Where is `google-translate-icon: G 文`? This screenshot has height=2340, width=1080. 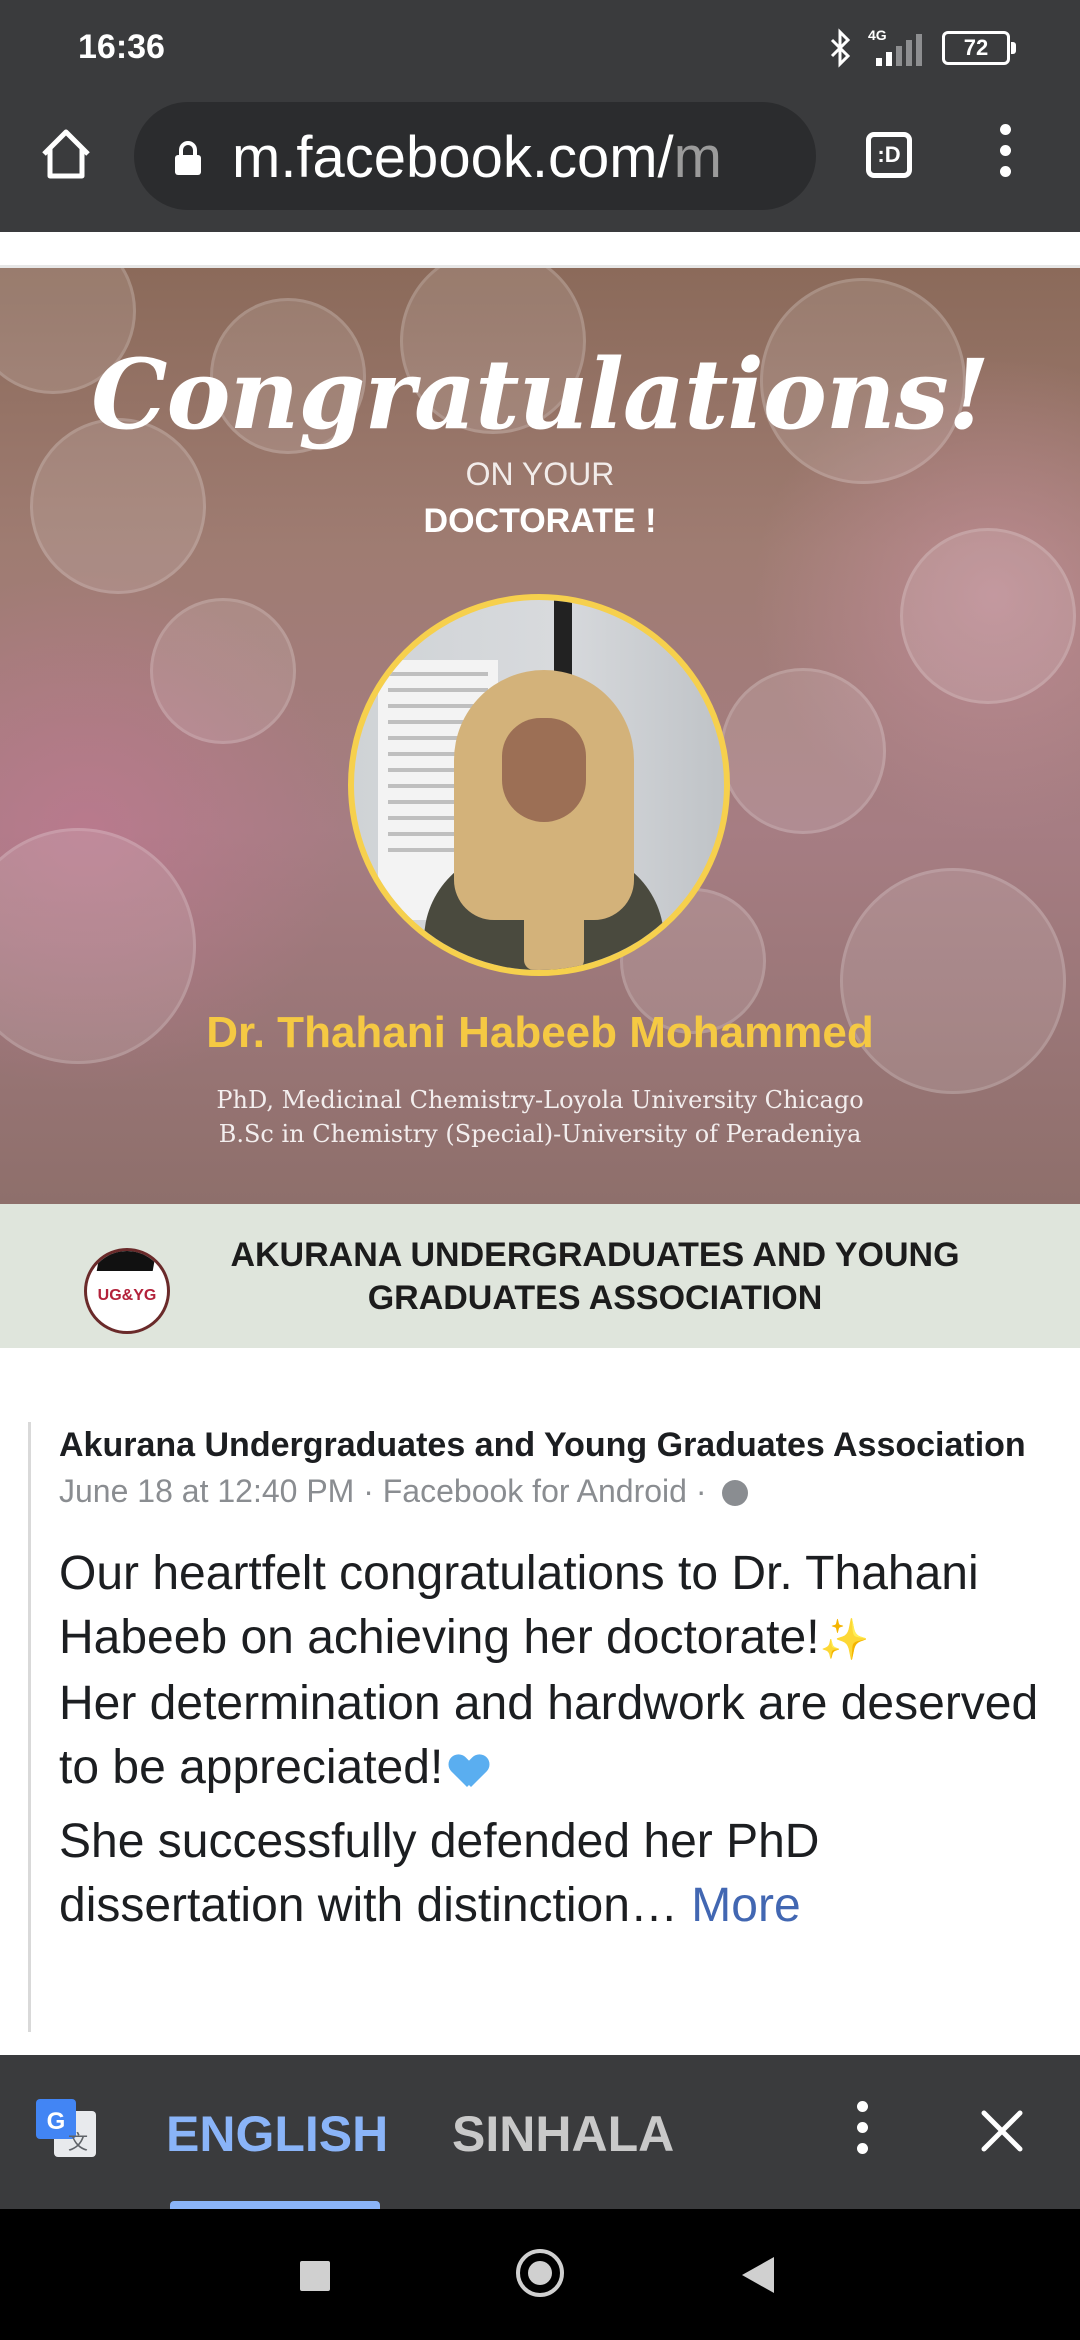 google-translate-icon: G 文 is located at coordinates (66, 2128).